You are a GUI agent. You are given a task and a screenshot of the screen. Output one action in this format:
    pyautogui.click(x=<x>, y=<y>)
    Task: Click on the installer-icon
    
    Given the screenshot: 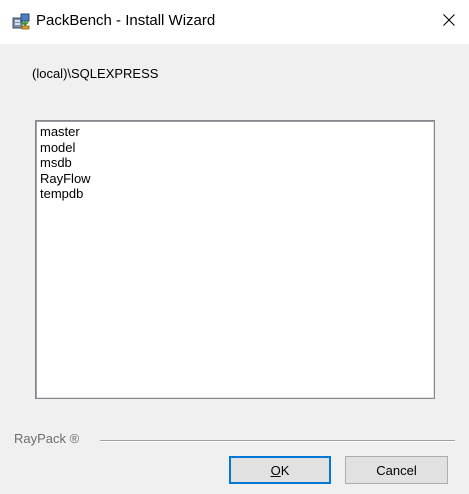 What is the action you would take?
    pyautogui.click(x=21, y=21)
    